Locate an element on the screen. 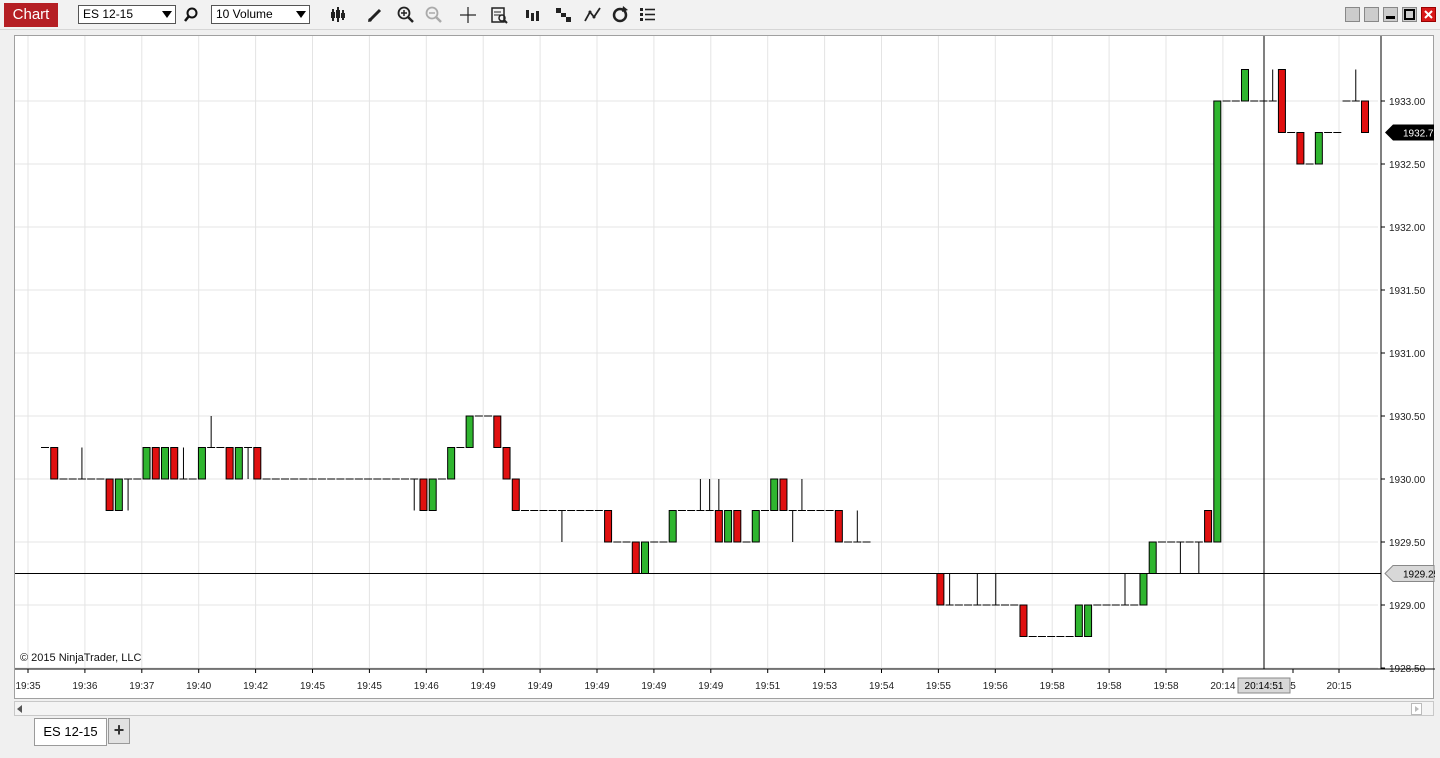 Image resolution: width=1440 pixels, height=758 pixels. search-icon is located at coordinates (191, 15).